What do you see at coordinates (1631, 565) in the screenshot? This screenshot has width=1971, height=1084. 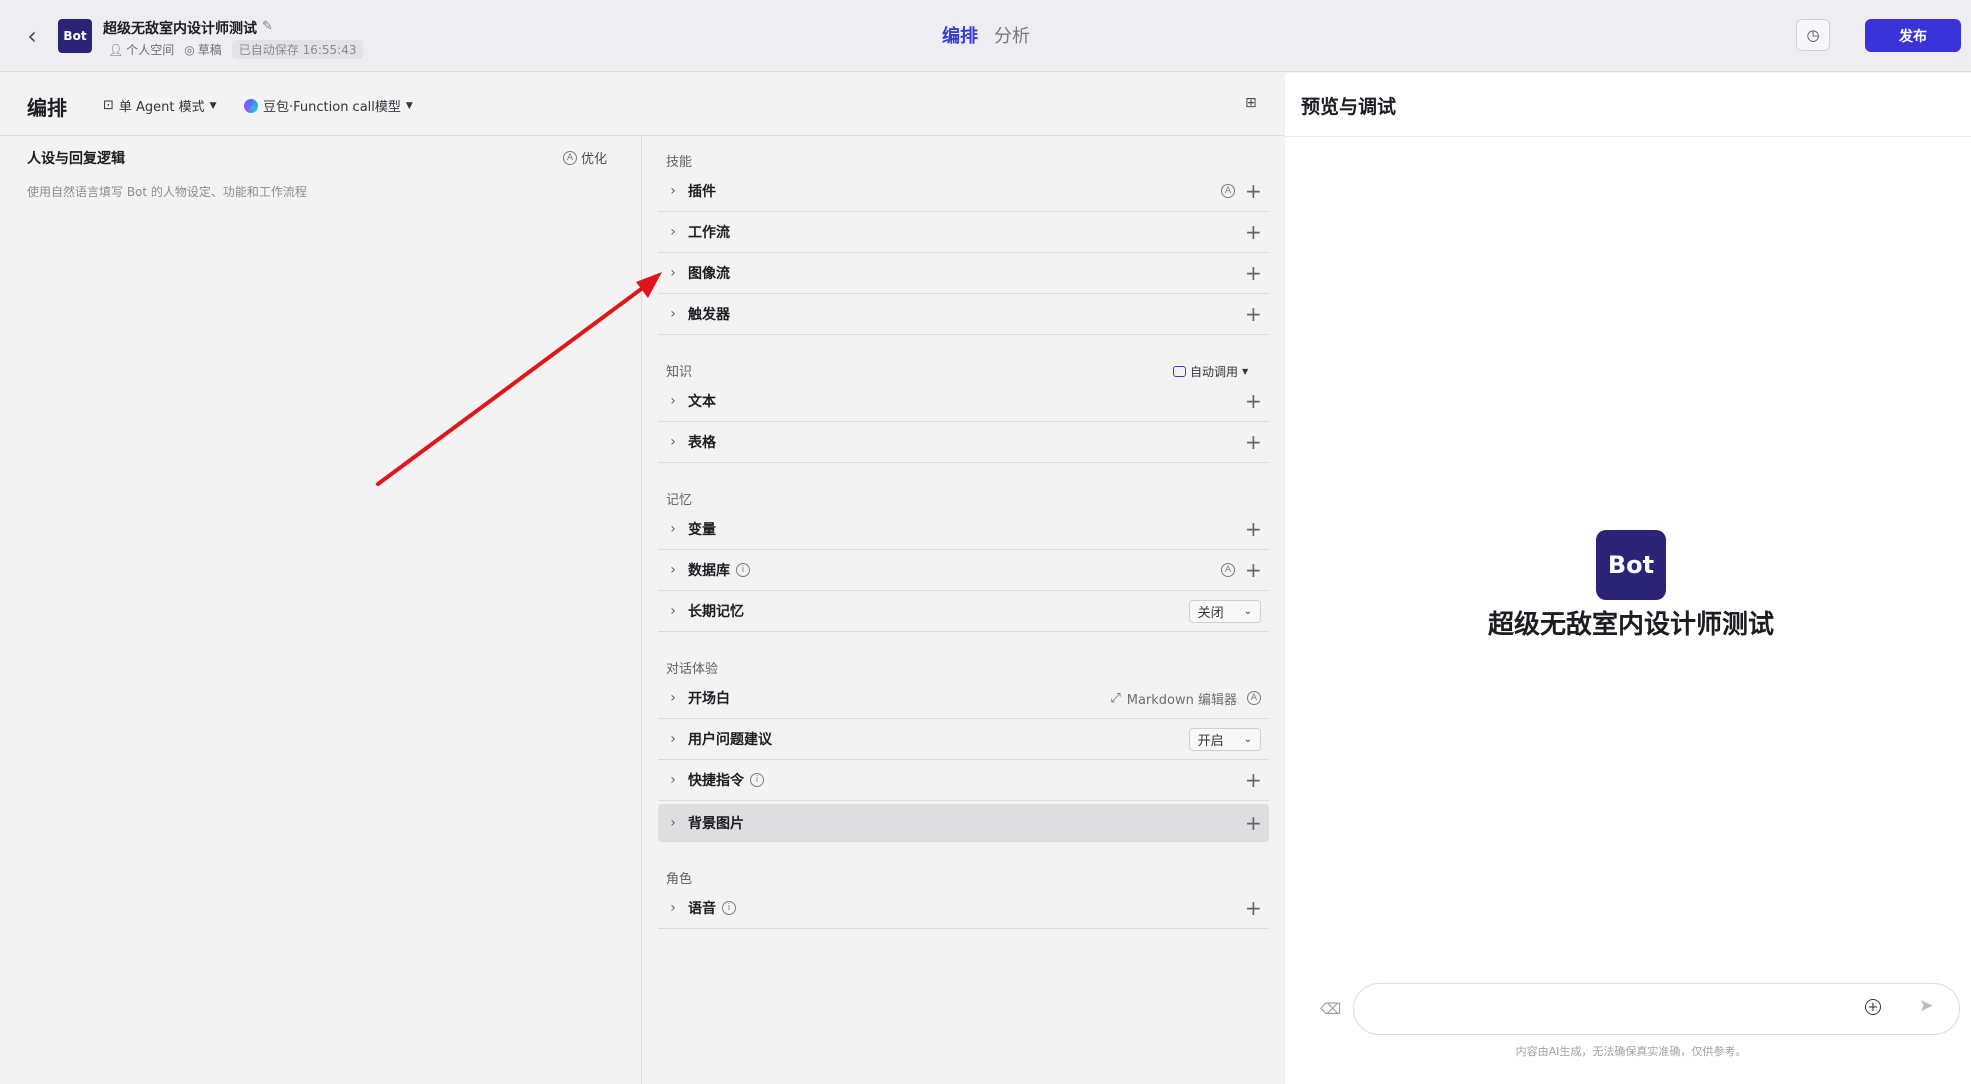 I see `preview-bot-avatar: Bot` at bounding box center [1631, 565].